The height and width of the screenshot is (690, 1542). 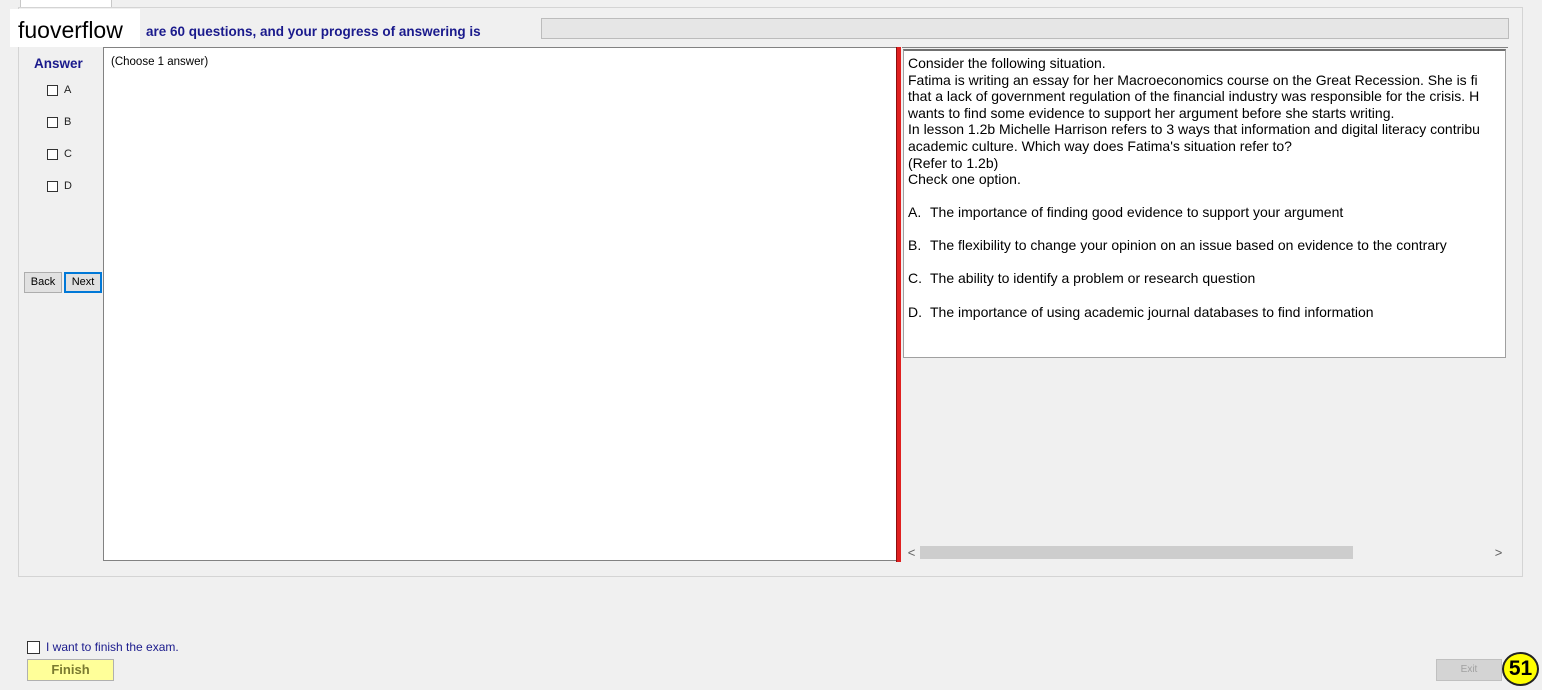 What do you see at coordinates (112, 647) in the screenshot?
I see `finish-exam-label: I want to finish the exam.` at bounding box center [112, 647].